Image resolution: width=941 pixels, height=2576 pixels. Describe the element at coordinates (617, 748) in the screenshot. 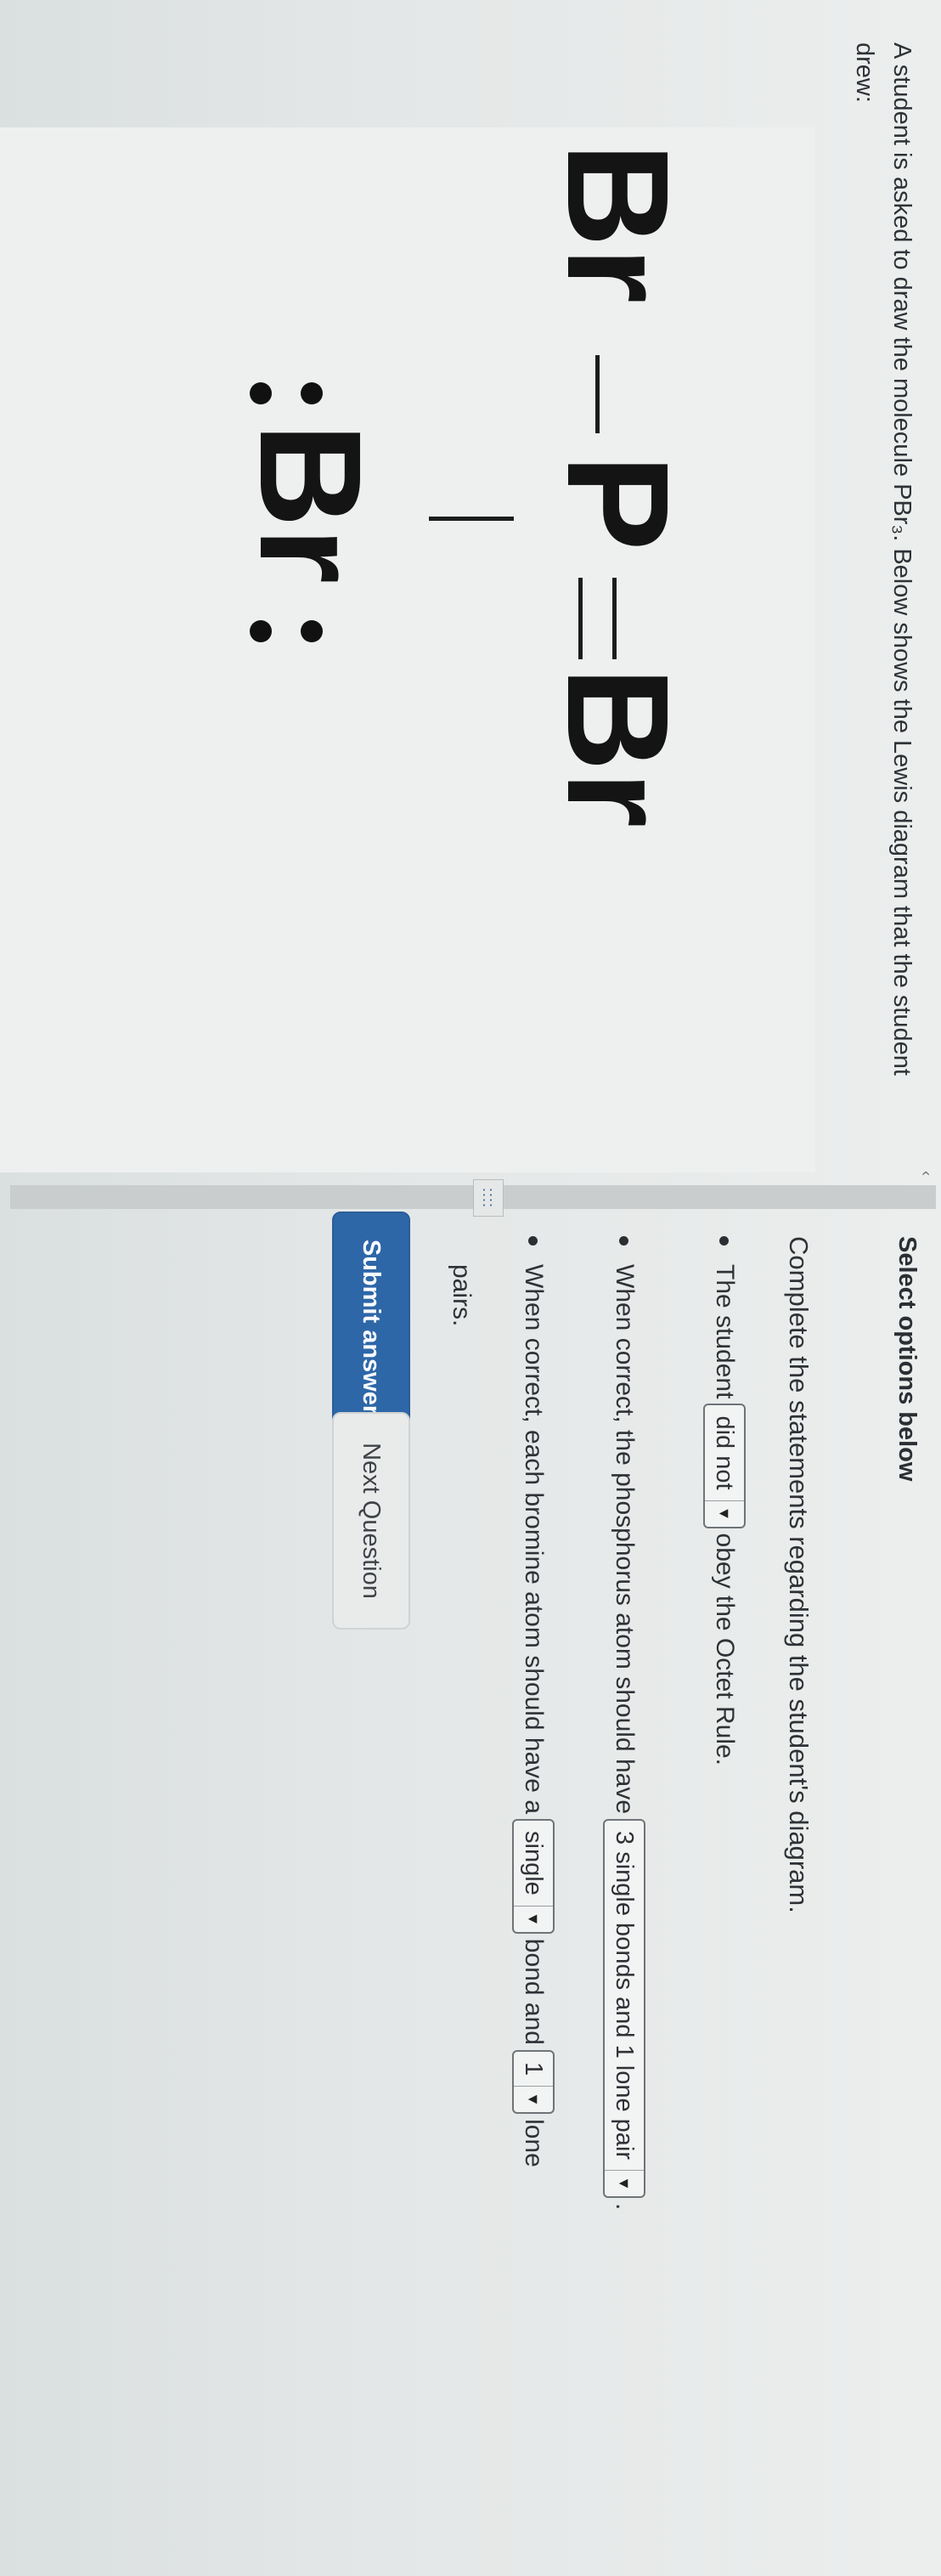

I see `atom-br-right: Br` at that location.